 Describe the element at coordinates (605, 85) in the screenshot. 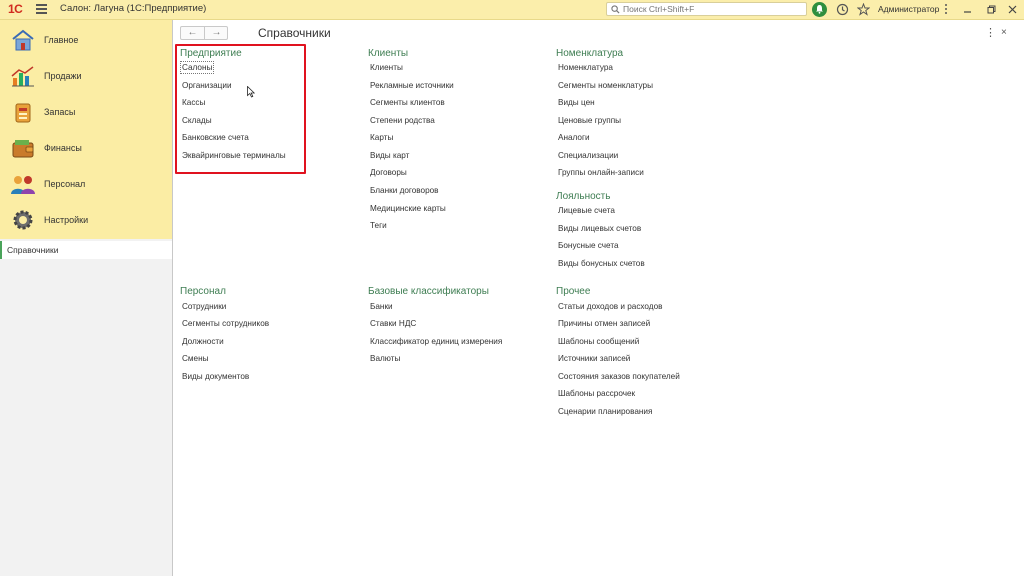

I see `link-nomenclature-segments: Сегменты номенклатуры` at that location.